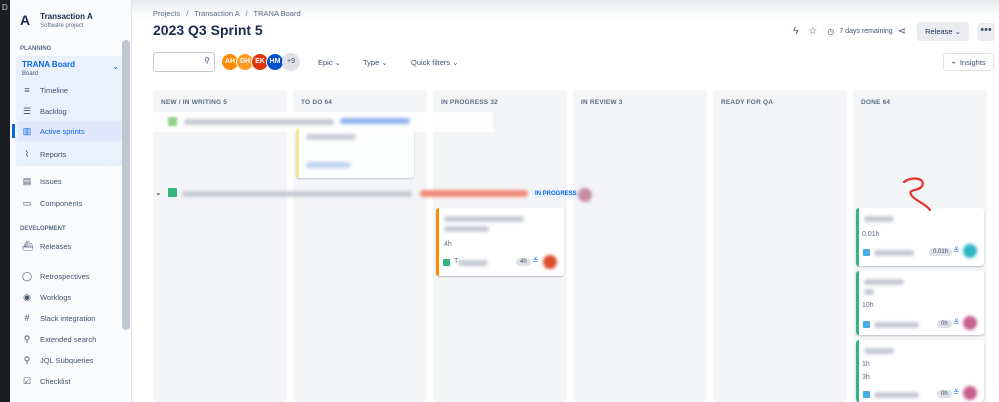  What do you see at coordinates (74, 111) in the screenshot?
I see `sidebar-item-backlog: ☰ Backlog` at bounding box center [74, 111].